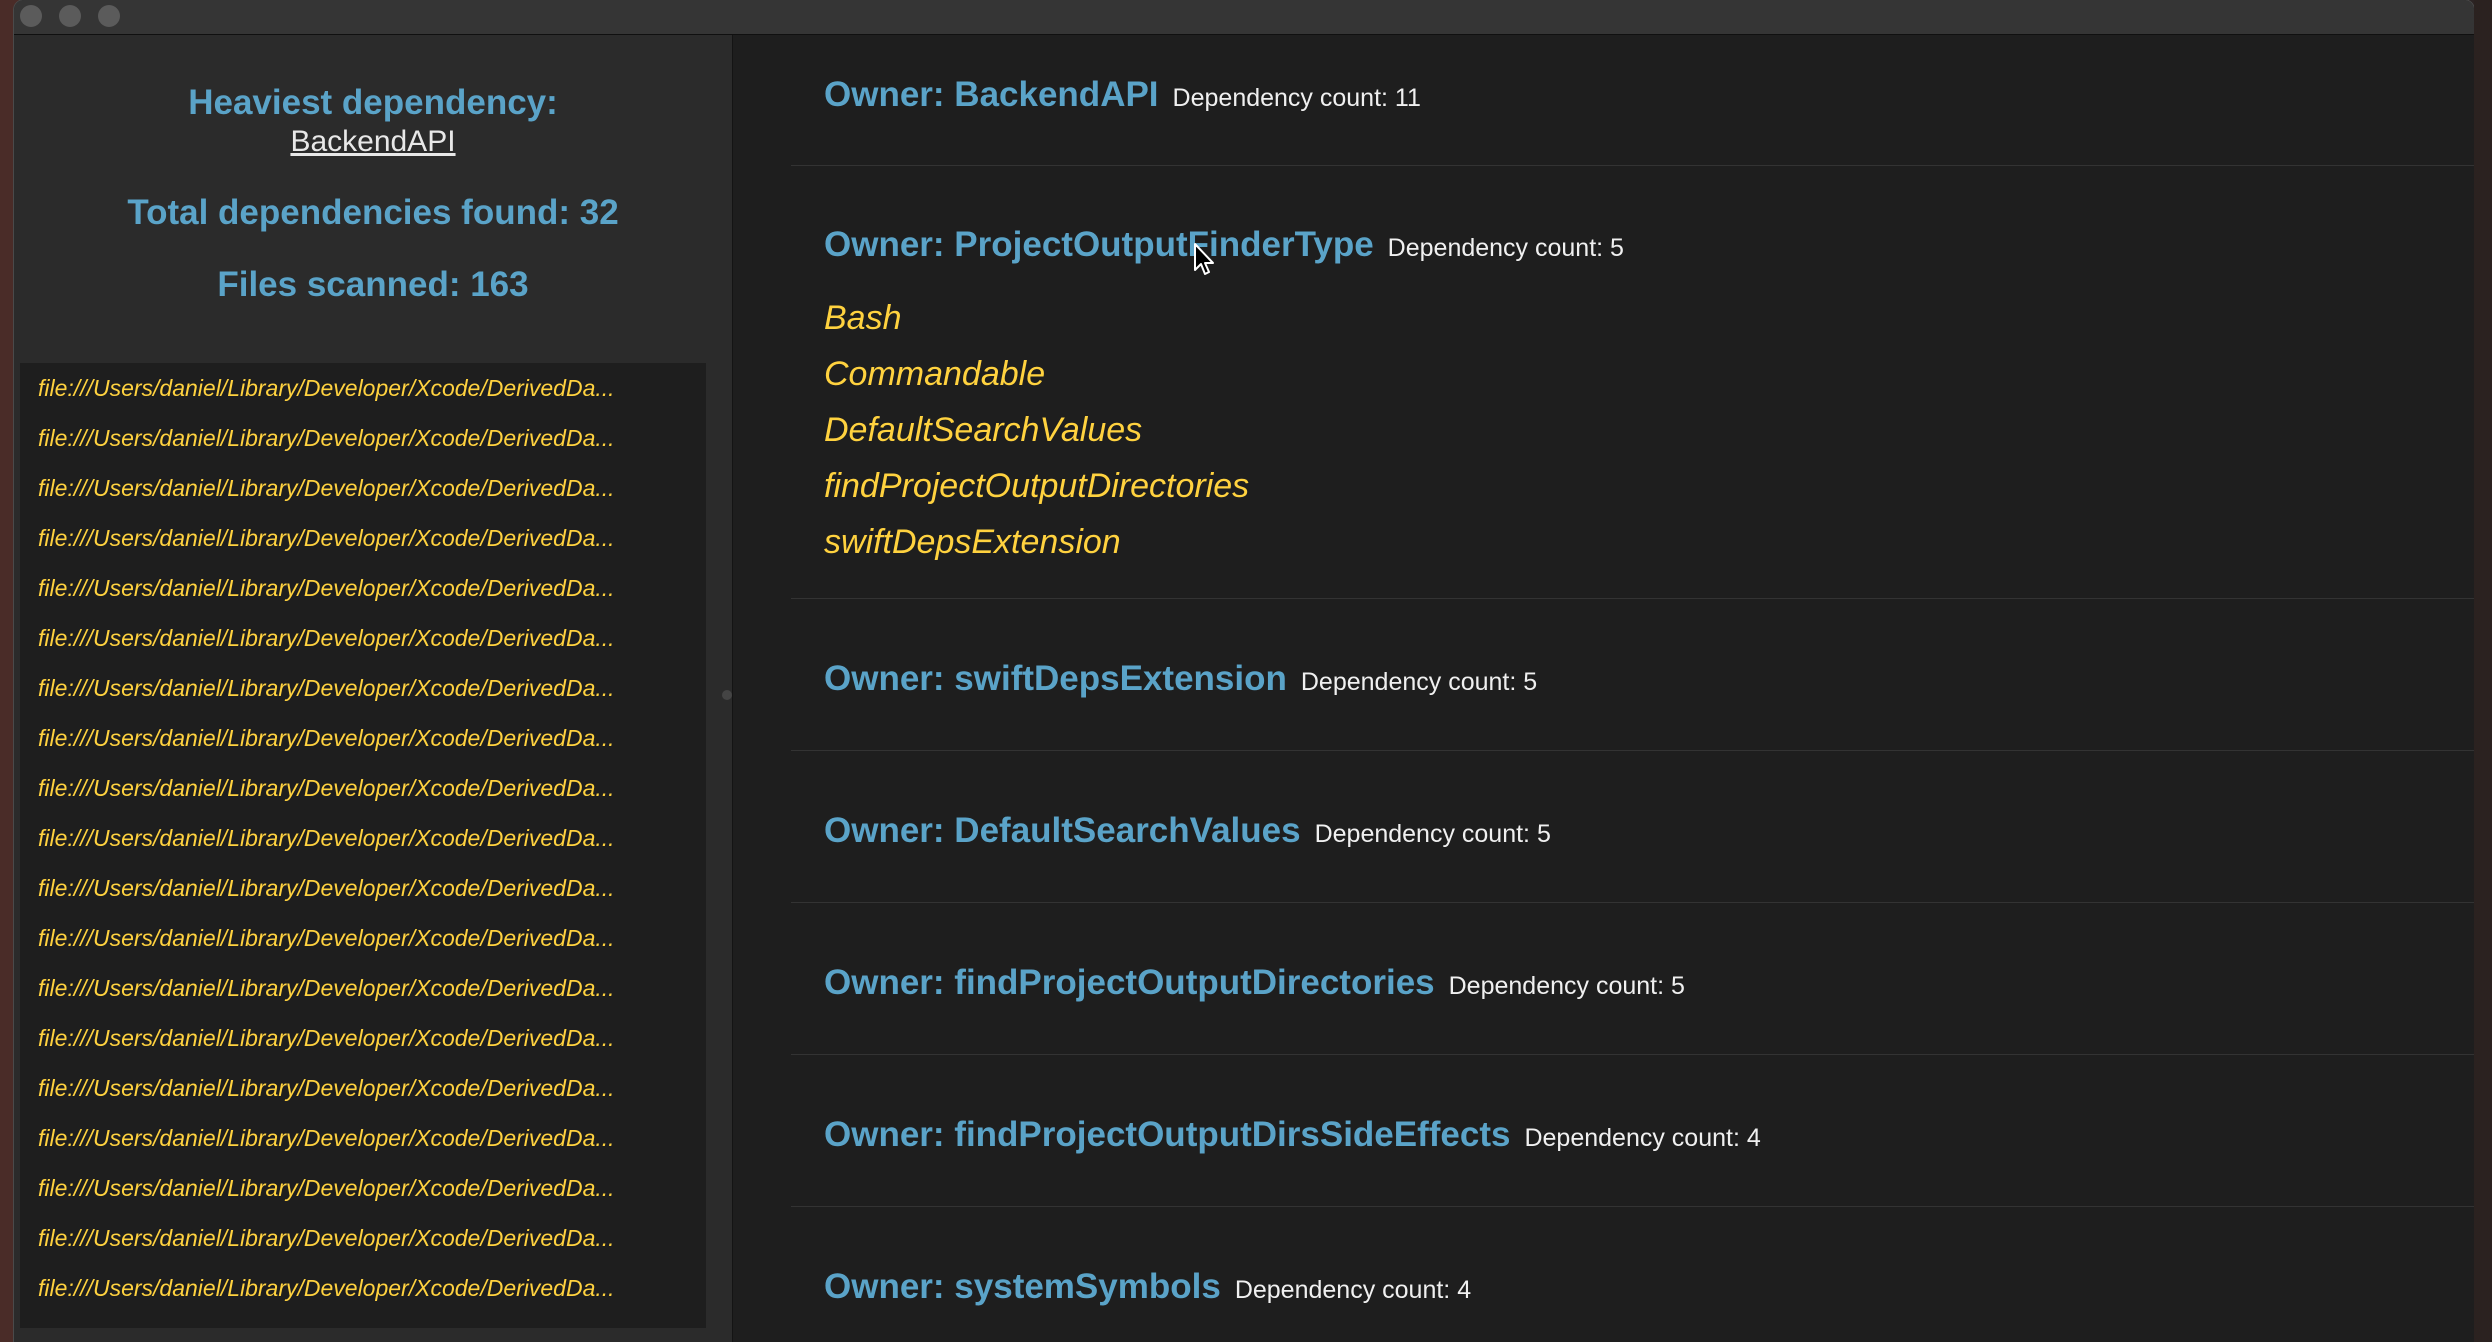 The image size is (2492, 1342). What do you see at coordinates (1244, 17) in the screenshot?
I see `title-bar` at bounding box center [1244, 17].